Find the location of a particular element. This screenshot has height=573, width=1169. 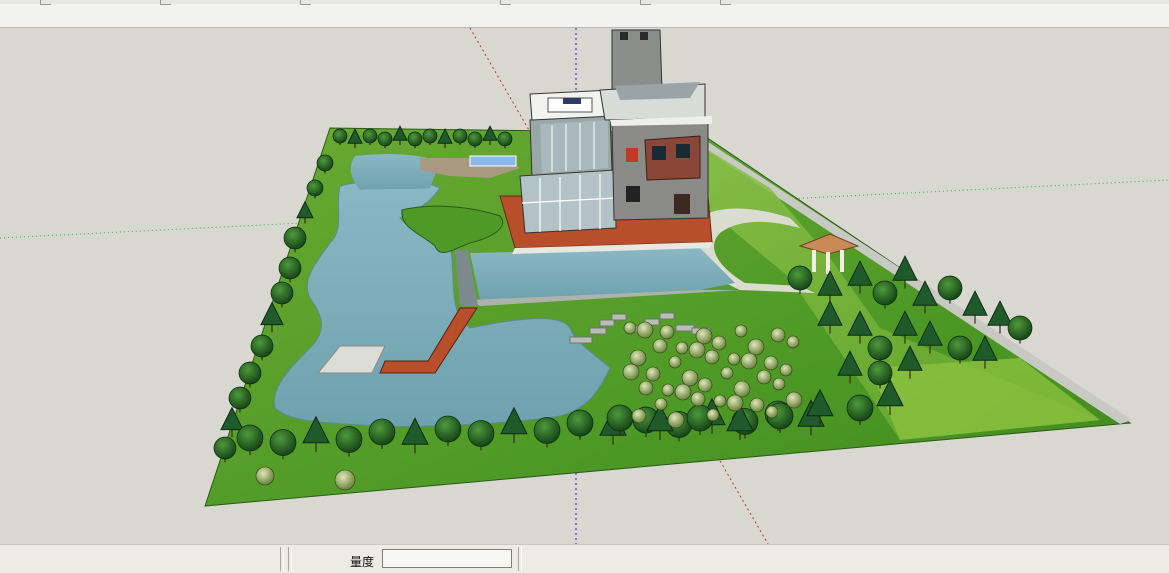

stone-house is located at coordinates (655, 125).